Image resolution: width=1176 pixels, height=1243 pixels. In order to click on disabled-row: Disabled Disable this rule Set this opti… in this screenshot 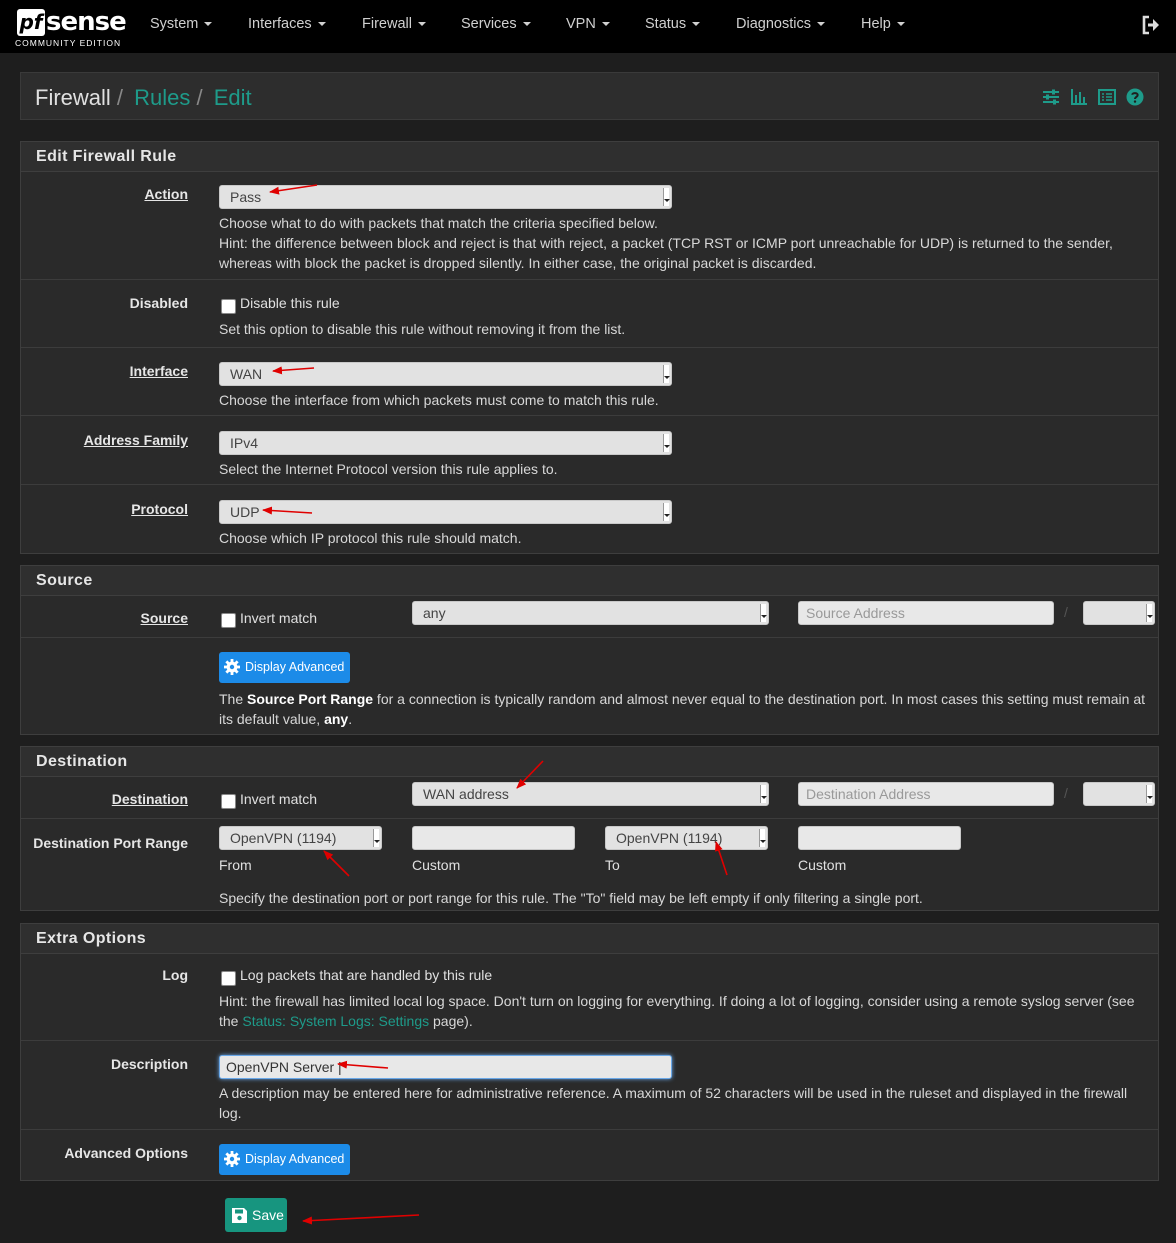, I will do `click(589, 313)`.